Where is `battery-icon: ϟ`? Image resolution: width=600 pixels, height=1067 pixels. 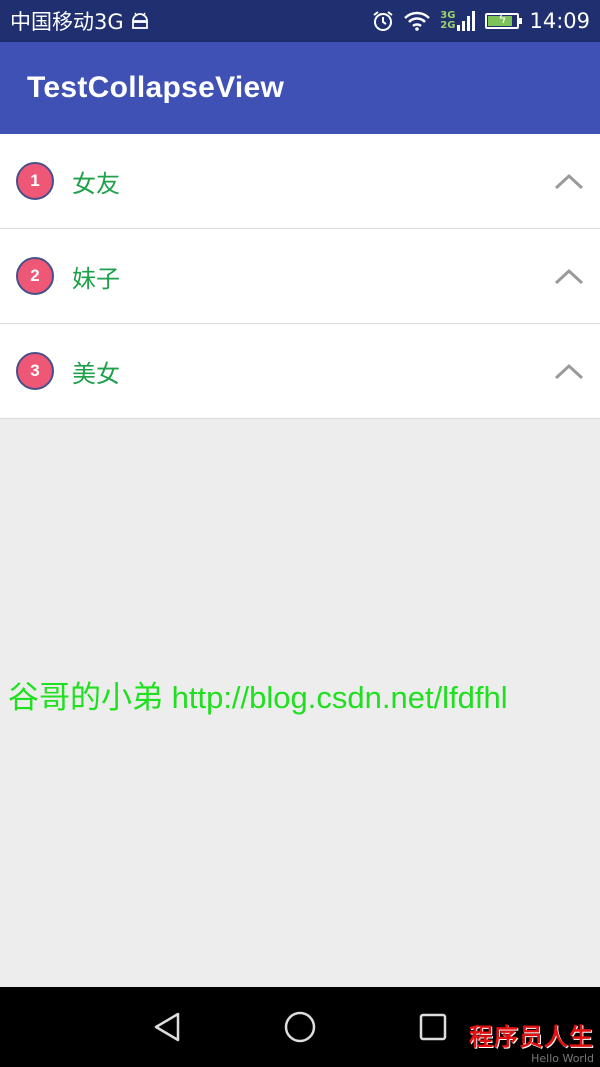 battery-icon: ϟ is located at coordinates (504, 20).